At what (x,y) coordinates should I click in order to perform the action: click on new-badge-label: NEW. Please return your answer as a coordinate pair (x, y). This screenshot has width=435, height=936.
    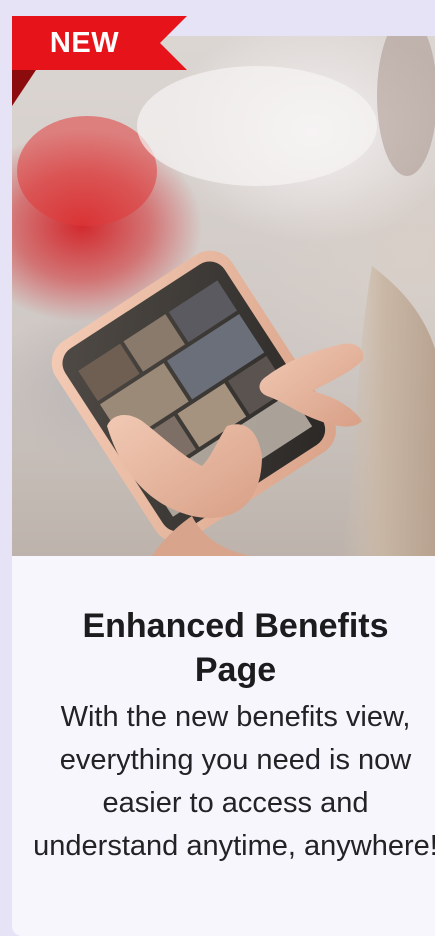
    Looking at the image, I should click on (84, 42).